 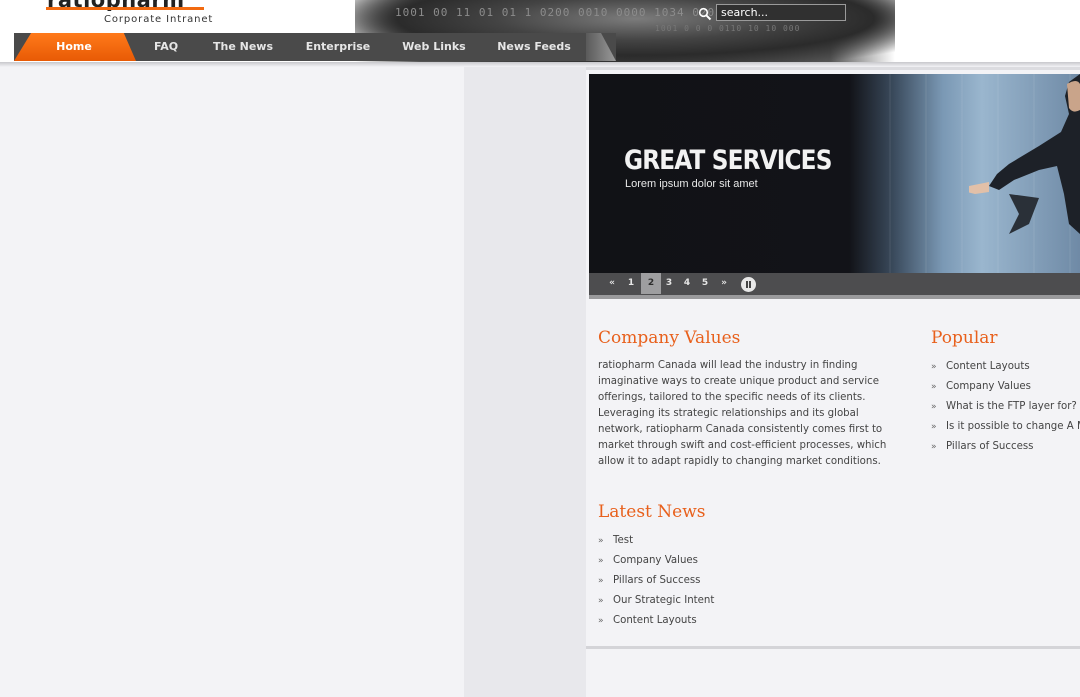 I want to click on news-item: » Content Layouts, so click(x=656, y=621).